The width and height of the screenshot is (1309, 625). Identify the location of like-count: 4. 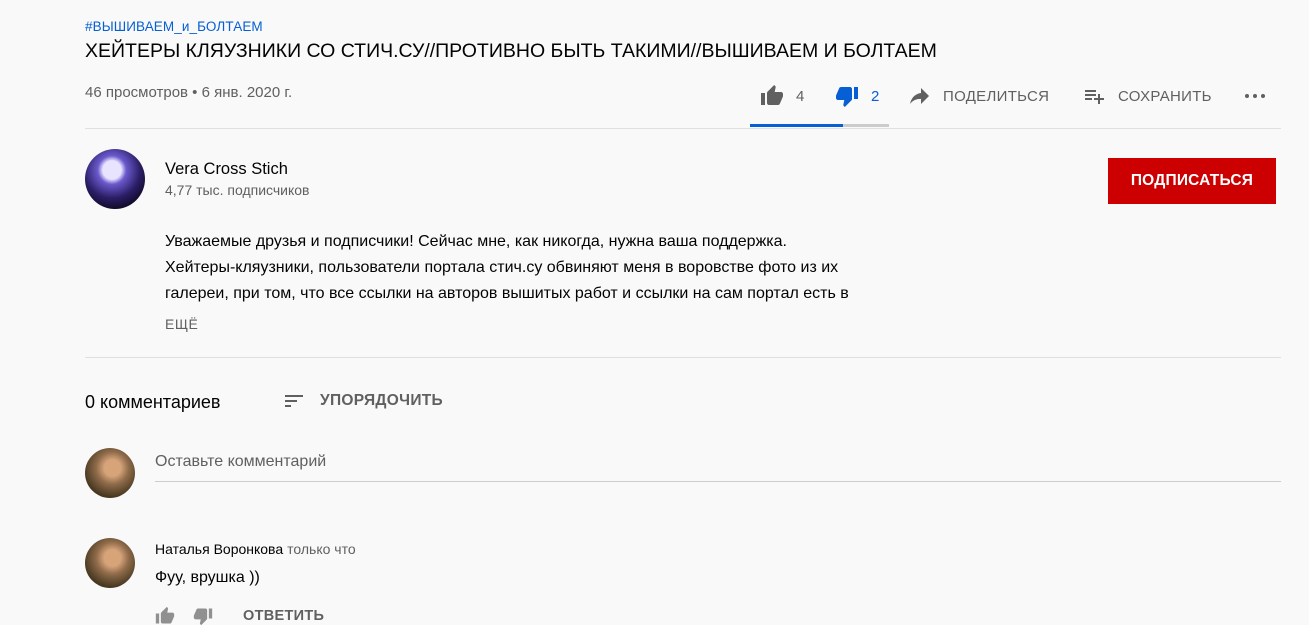
(800, 96).